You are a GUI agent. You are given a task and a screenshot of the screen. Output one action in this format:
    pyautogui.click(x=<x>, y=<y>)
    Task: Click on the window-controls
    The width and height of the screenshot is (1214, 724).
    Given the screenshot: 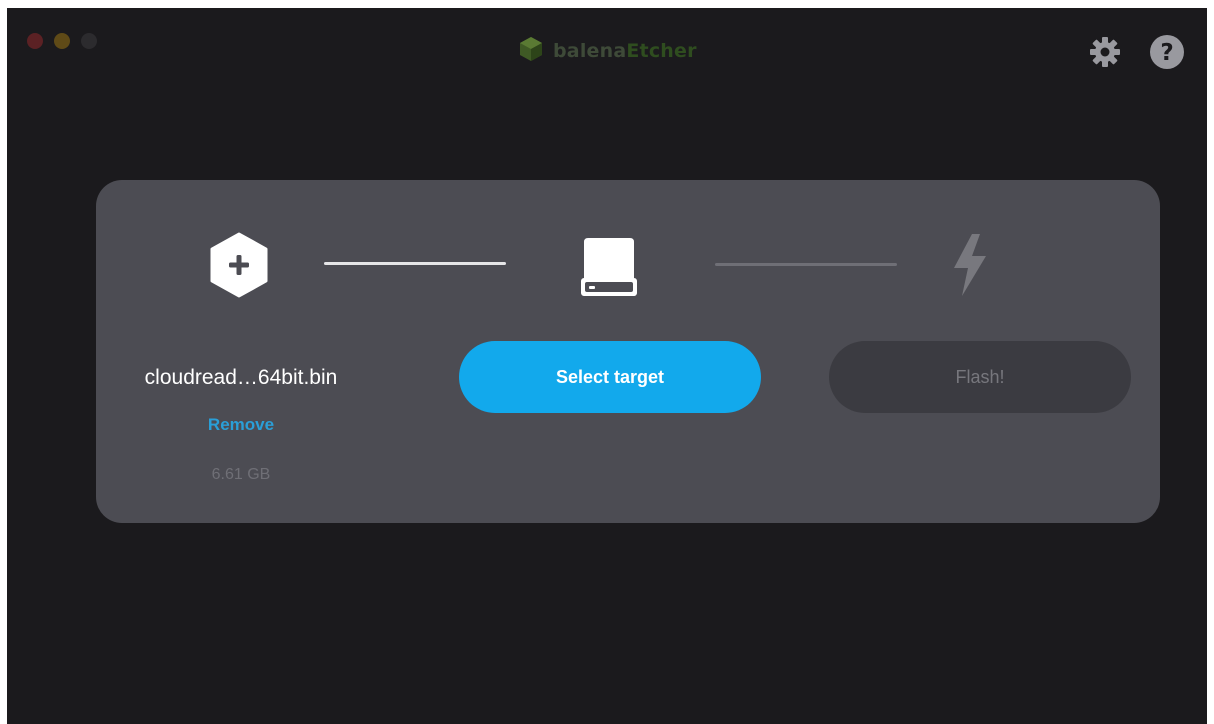 What is the action you would take?
    pyautogui.click(x=62, y=41)
    